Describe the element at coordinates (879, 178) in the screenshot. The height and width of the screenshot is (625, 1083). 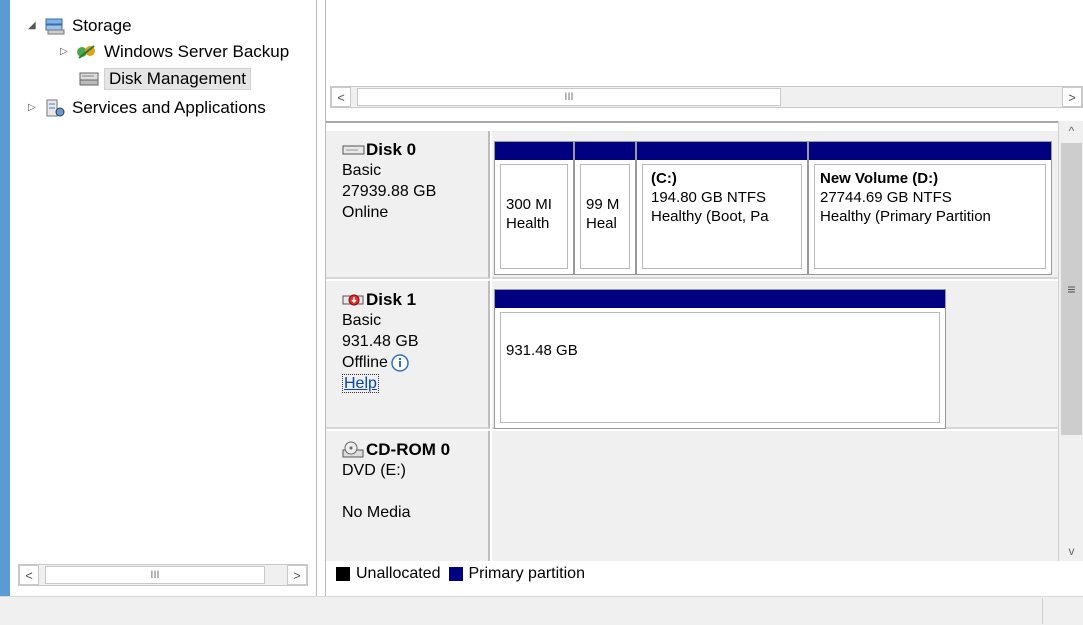
I see `partition-title: New Volume (D:)` at that location.